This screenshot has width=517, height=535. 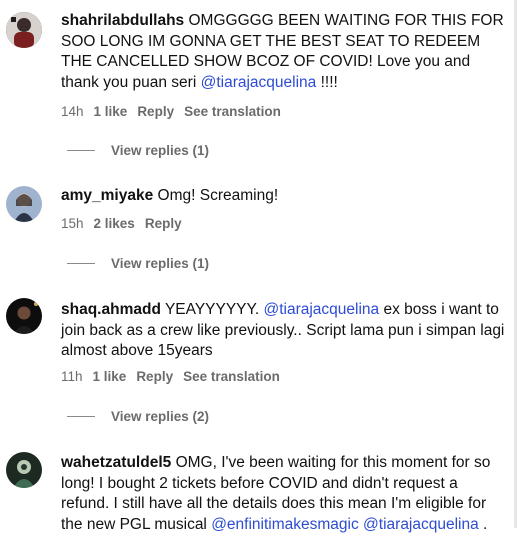 I want to click on comment-username: shahrilabdullahs, so click(x=122, y=20).